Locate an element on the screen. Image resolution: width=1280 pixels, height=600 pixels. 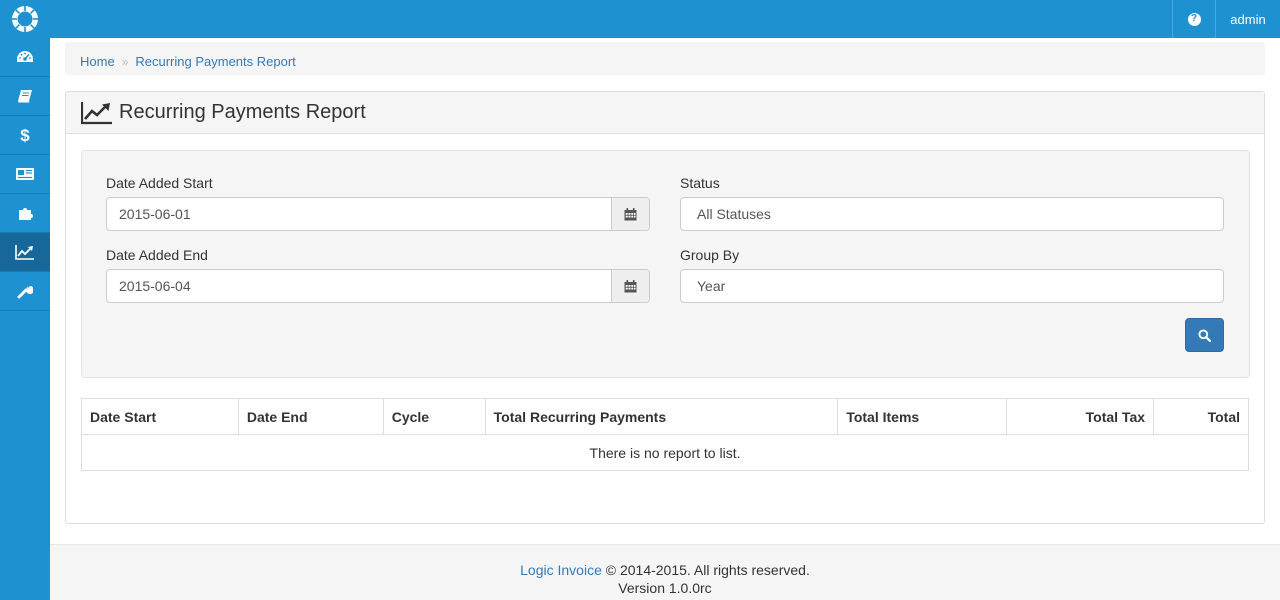
status-label: Status is located at coordinates (700, 183).